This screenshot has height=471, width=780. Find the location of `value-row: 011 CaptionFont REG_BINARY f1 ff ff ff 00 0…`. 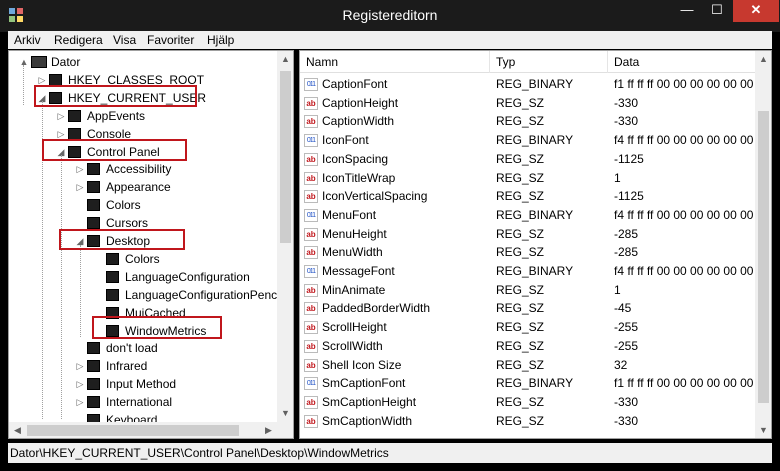

value-row: 011 CaptionFont REG_BINARY f1 ff ff ff 00 0… is located at coordinates (528, 84).